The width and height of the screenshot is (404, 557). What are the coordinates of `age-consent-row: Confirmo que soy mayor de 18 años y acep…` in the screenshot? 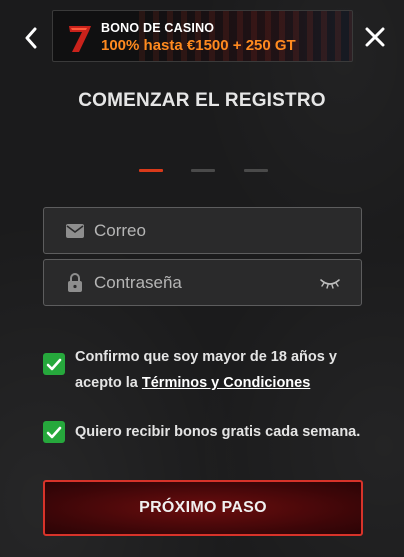 It's located at (190, 370).